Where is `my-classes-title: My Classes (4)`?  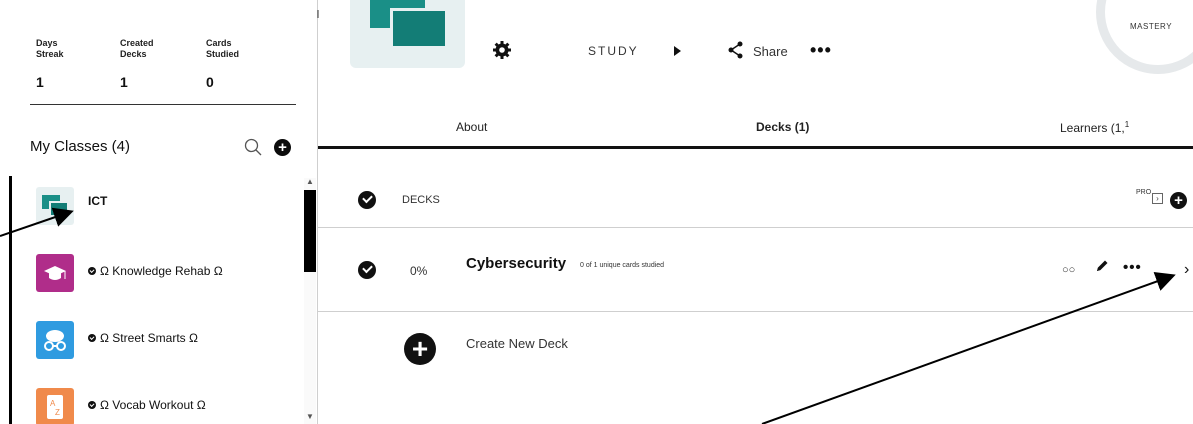 my-classes-title: My Classes (4) is located at coordinates (80, 146).